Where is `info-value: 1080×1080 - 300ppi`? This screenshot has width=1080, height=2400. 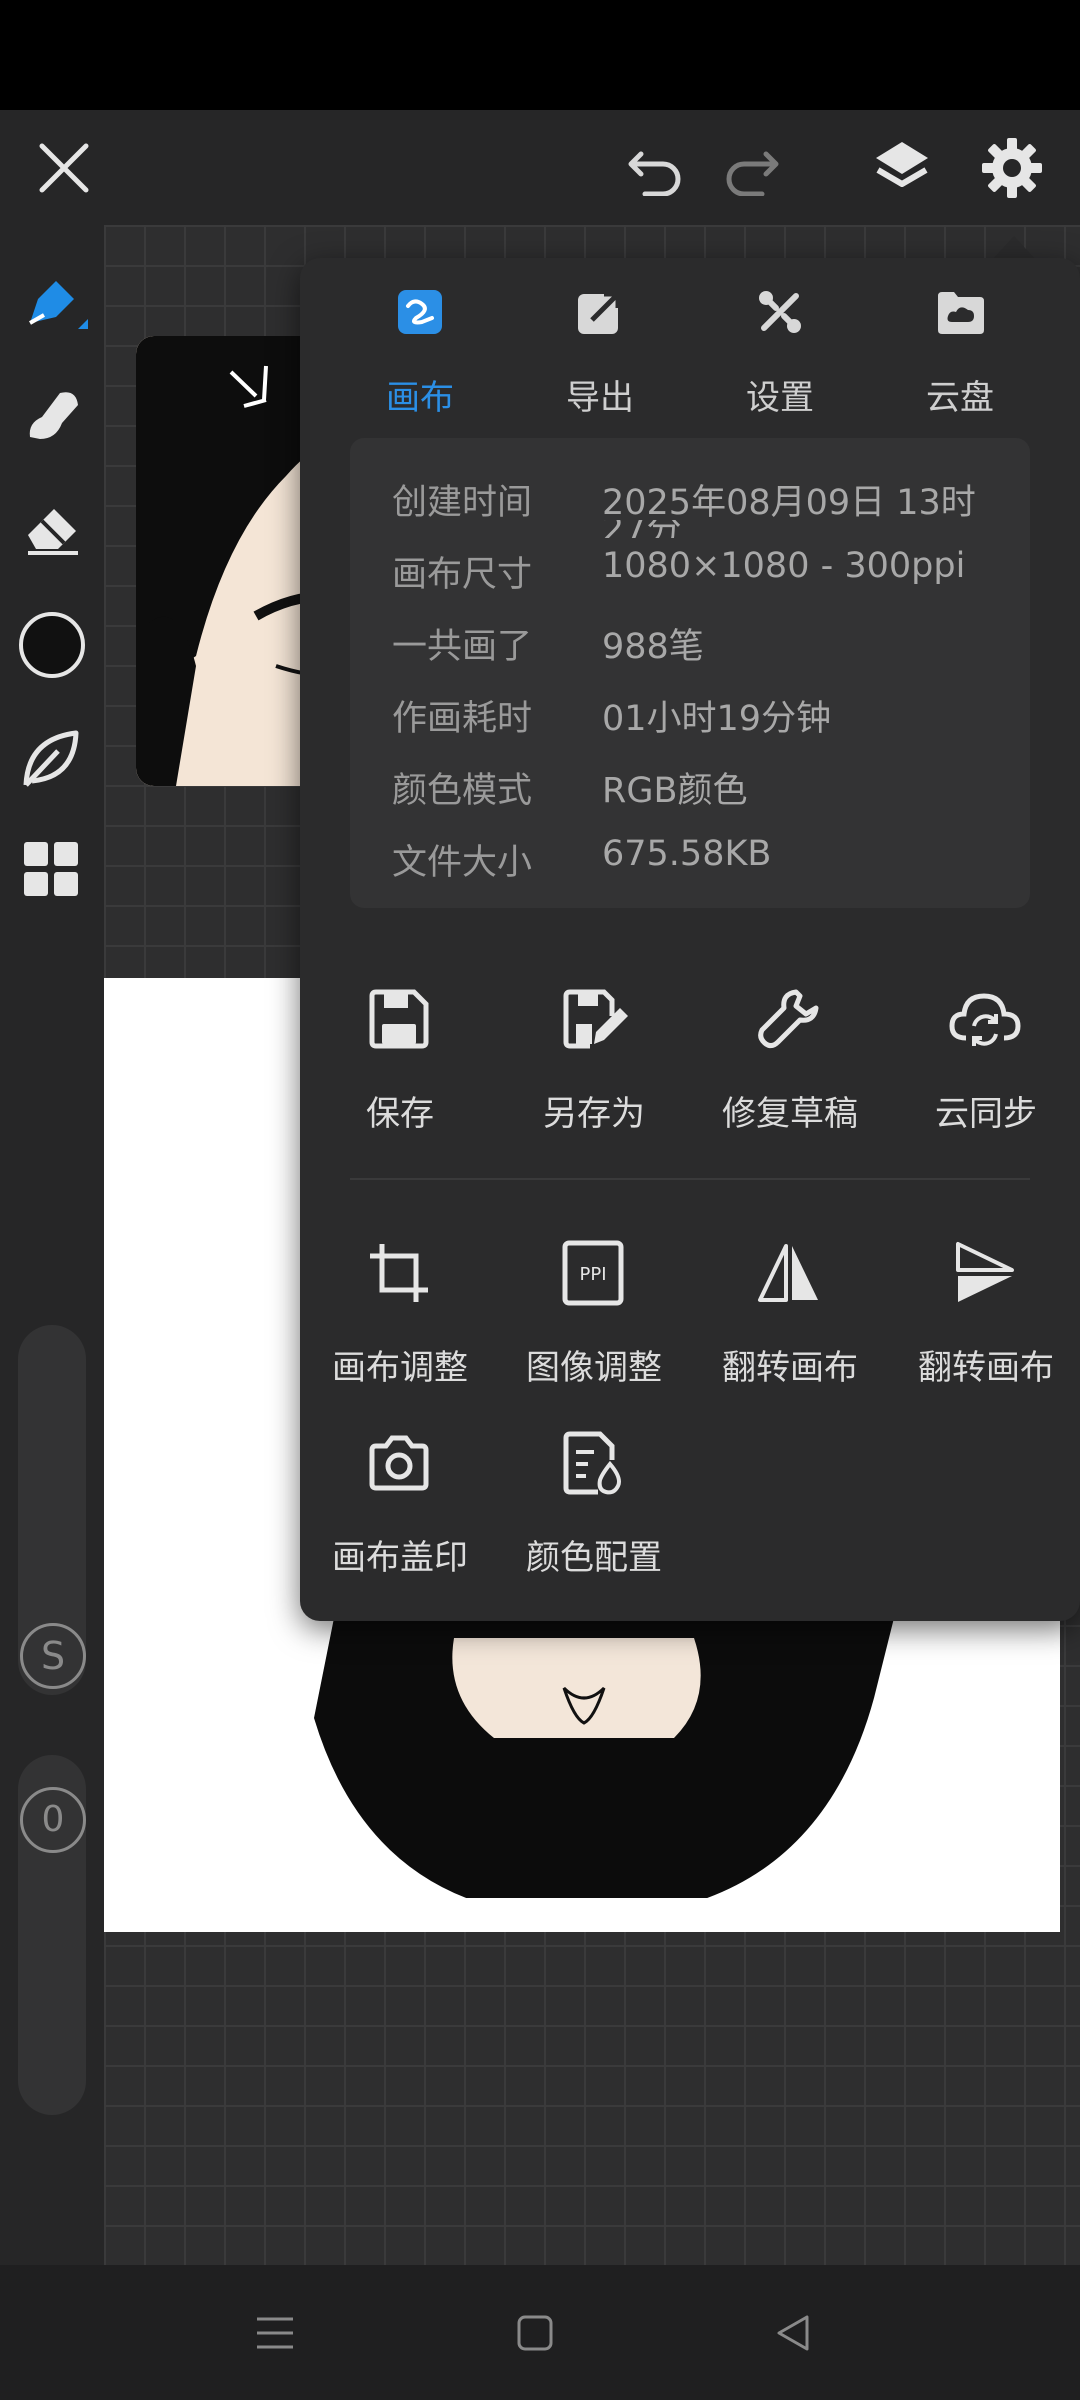 info-value: 1080×1080 - 300ppi is located at coordinates (784, 566).